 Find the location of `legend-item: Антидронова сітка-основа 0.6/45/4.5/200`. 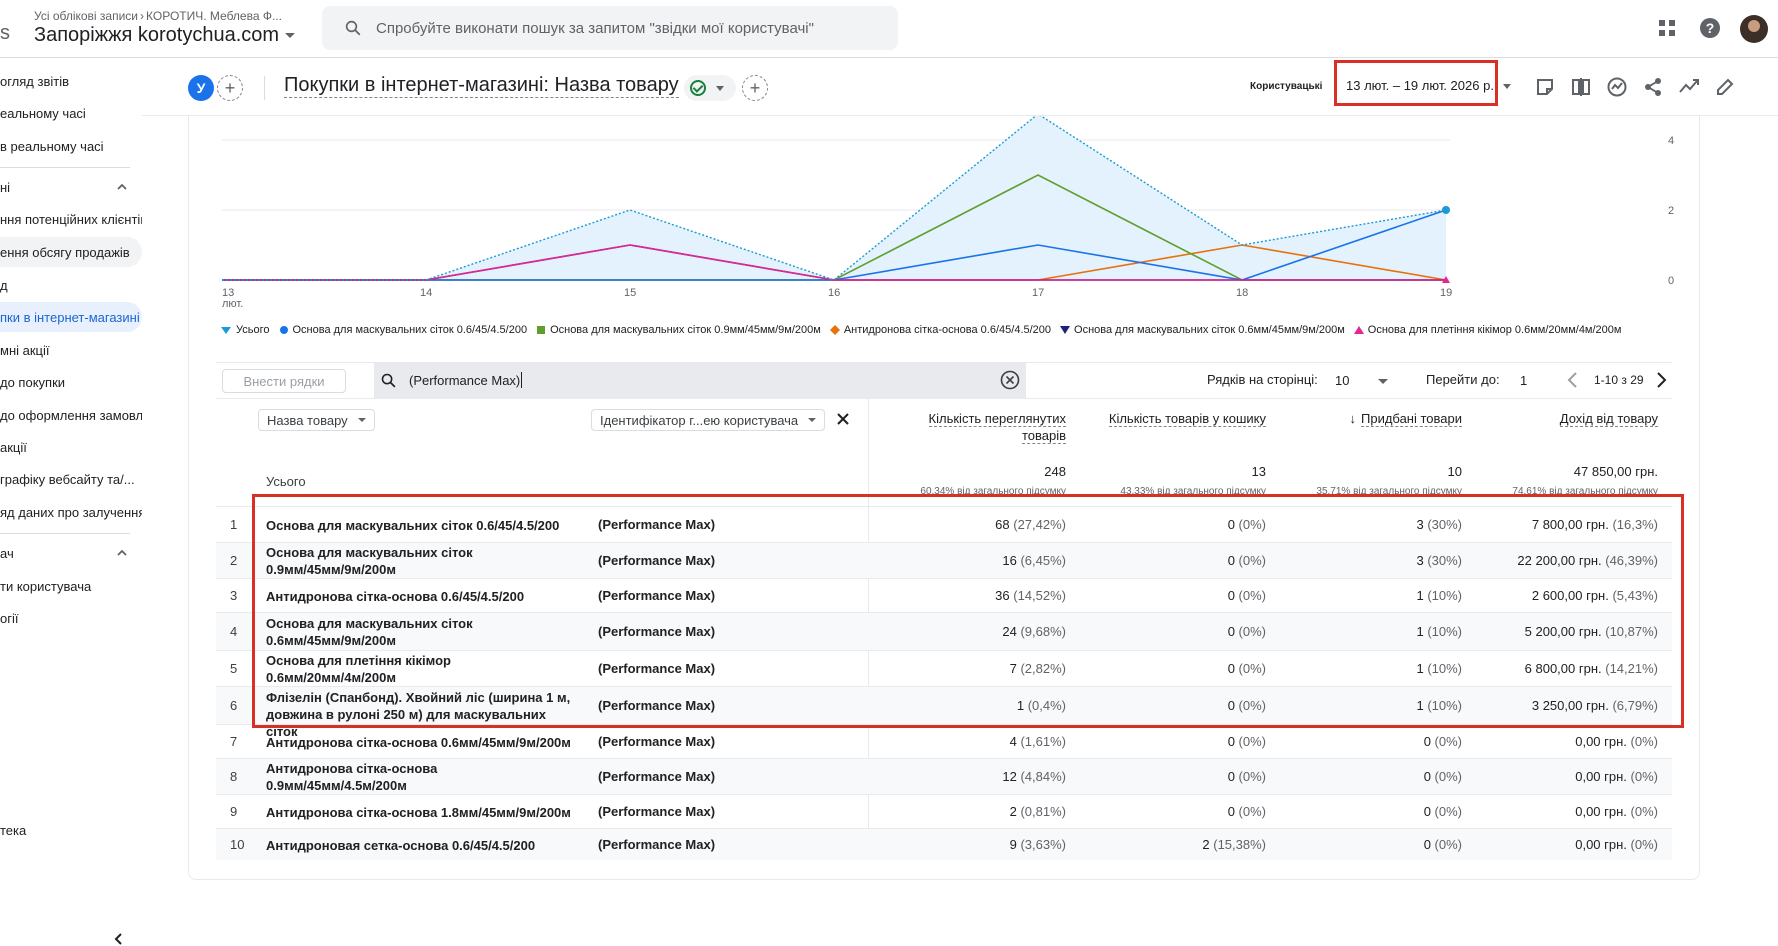

legend-item: Антидронова сітка-основа 0.6/45/4.5/200 is located at coordinates (940, 330).